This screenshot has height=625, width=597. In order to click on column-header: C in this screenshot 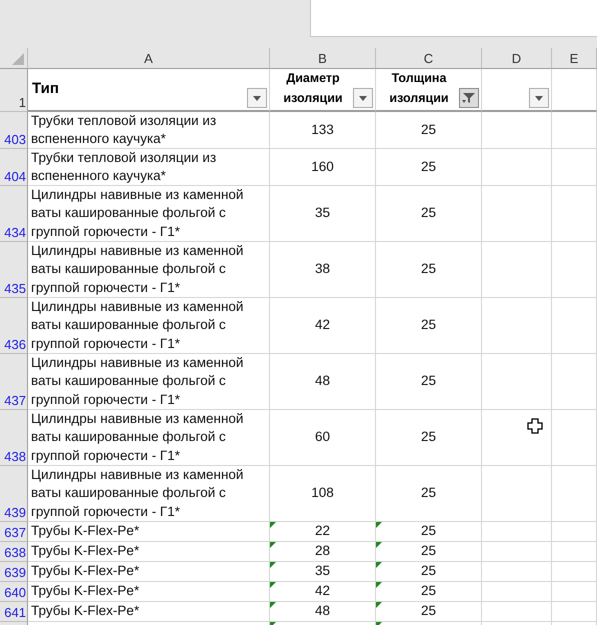, I will do `click(429, 58)`.